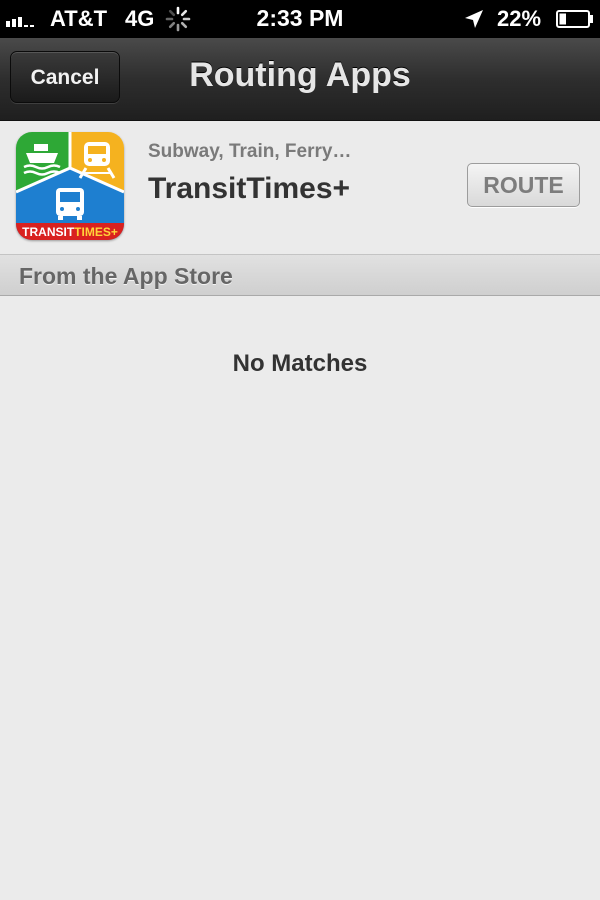 Image resolution: width=600 pixels, height=900 pixels. I want to click on cancel-button: Cancel, so click(65, 77).